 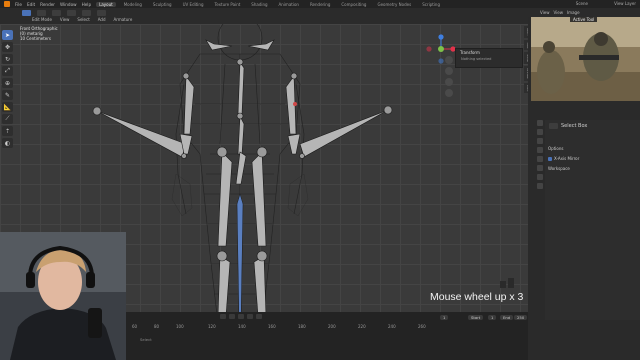 What do you see at coordinates (7, 59) in the screenshot?
I see `rotate-icon: ↻` at bounding box center [7, 59].